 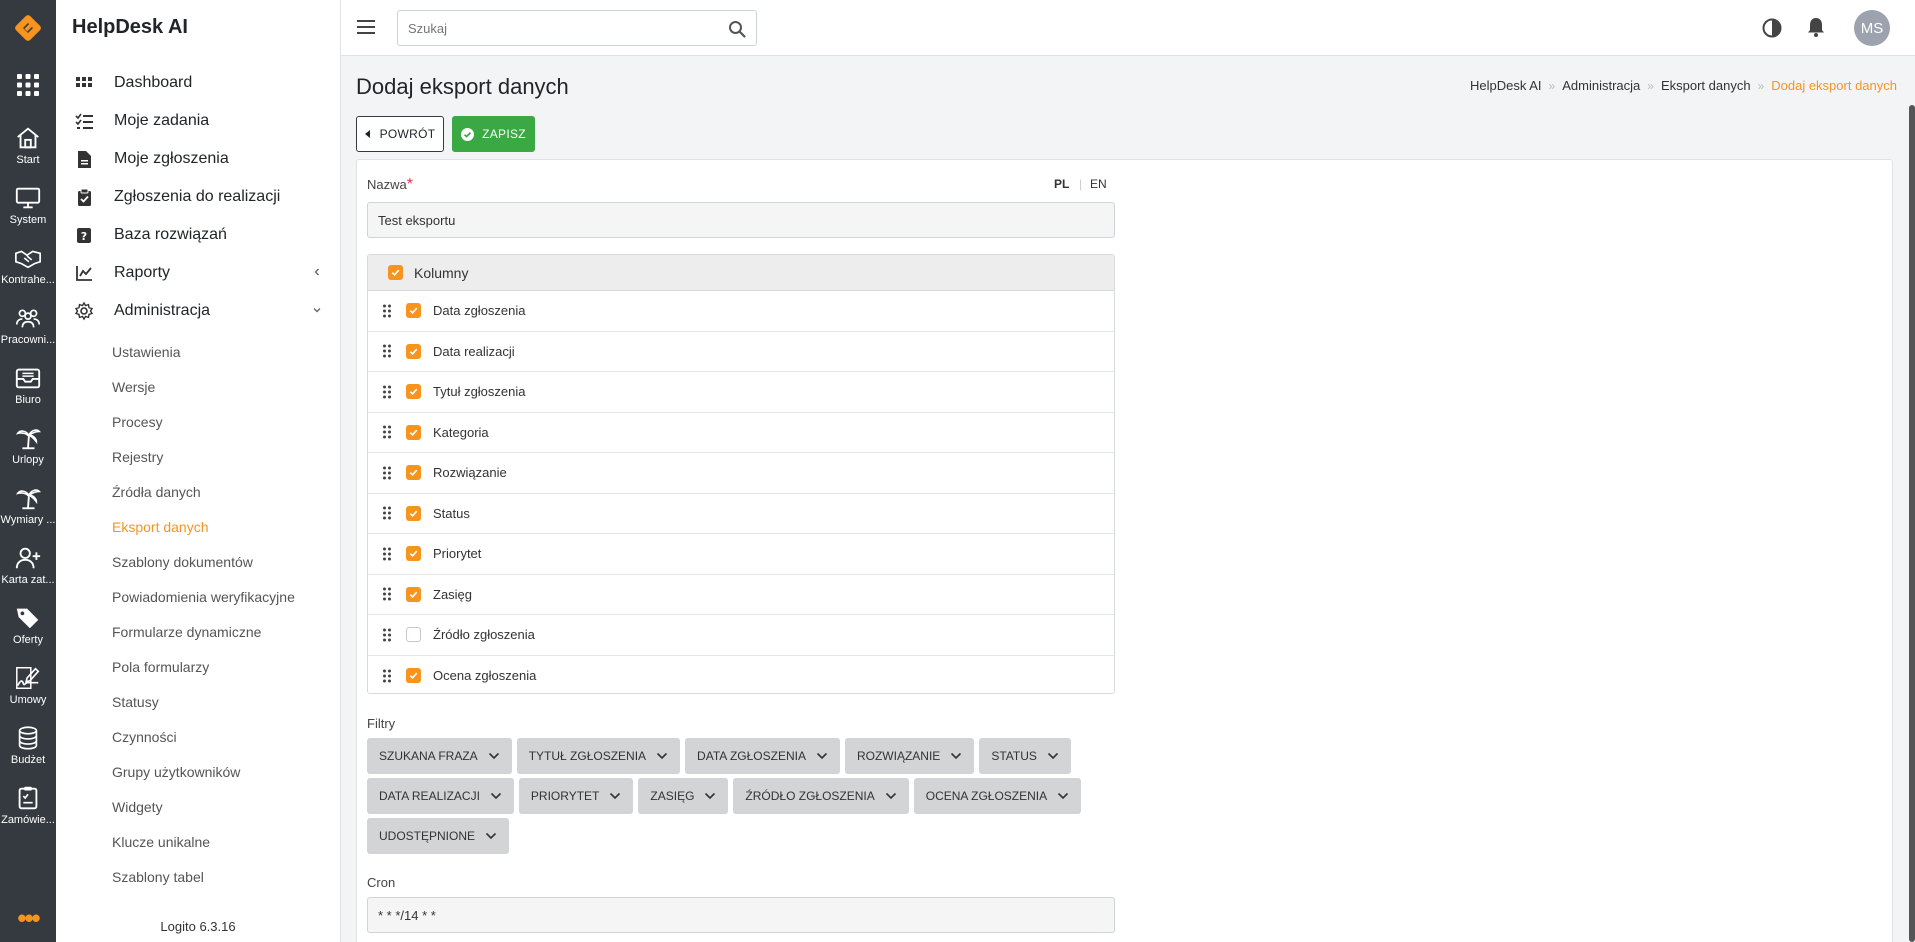 What do you see at coordinates (198, 311) in the screenshot?
I see `sidebar-item-6: Administracja` at bounding box center [198, 311].